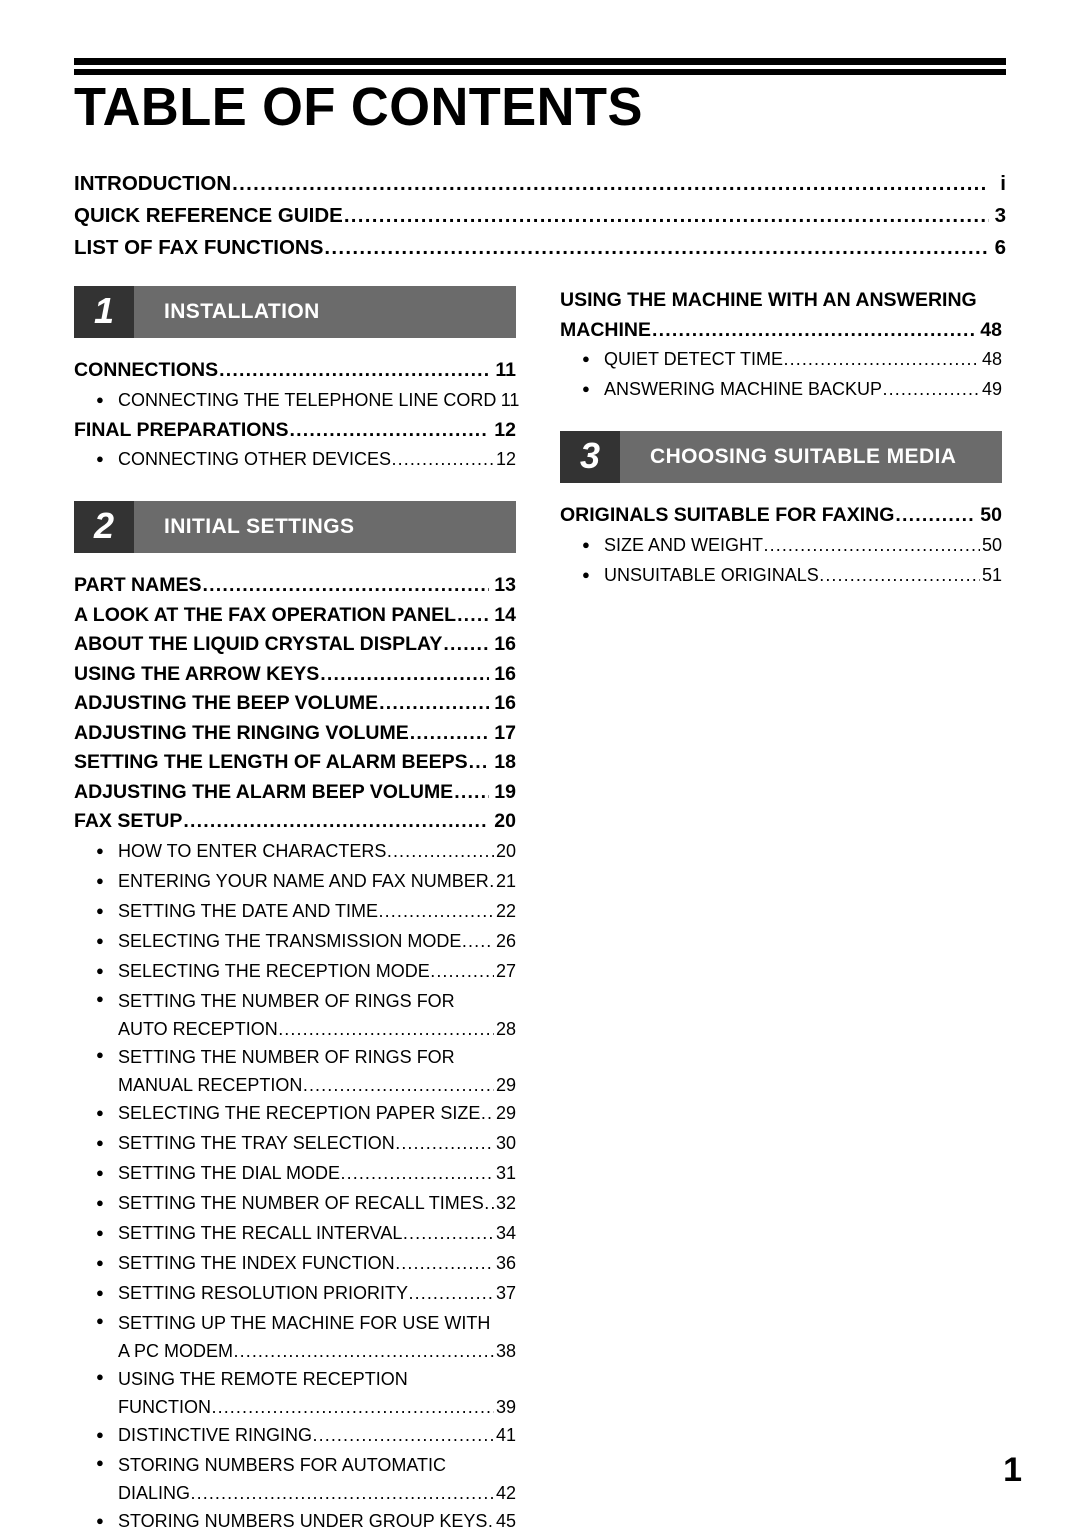 This screenshot has height=1537, width=1080. Describe the element at coordinates (505, 762) in the screenshot. I see `toc-entry-page: 18` at that location.